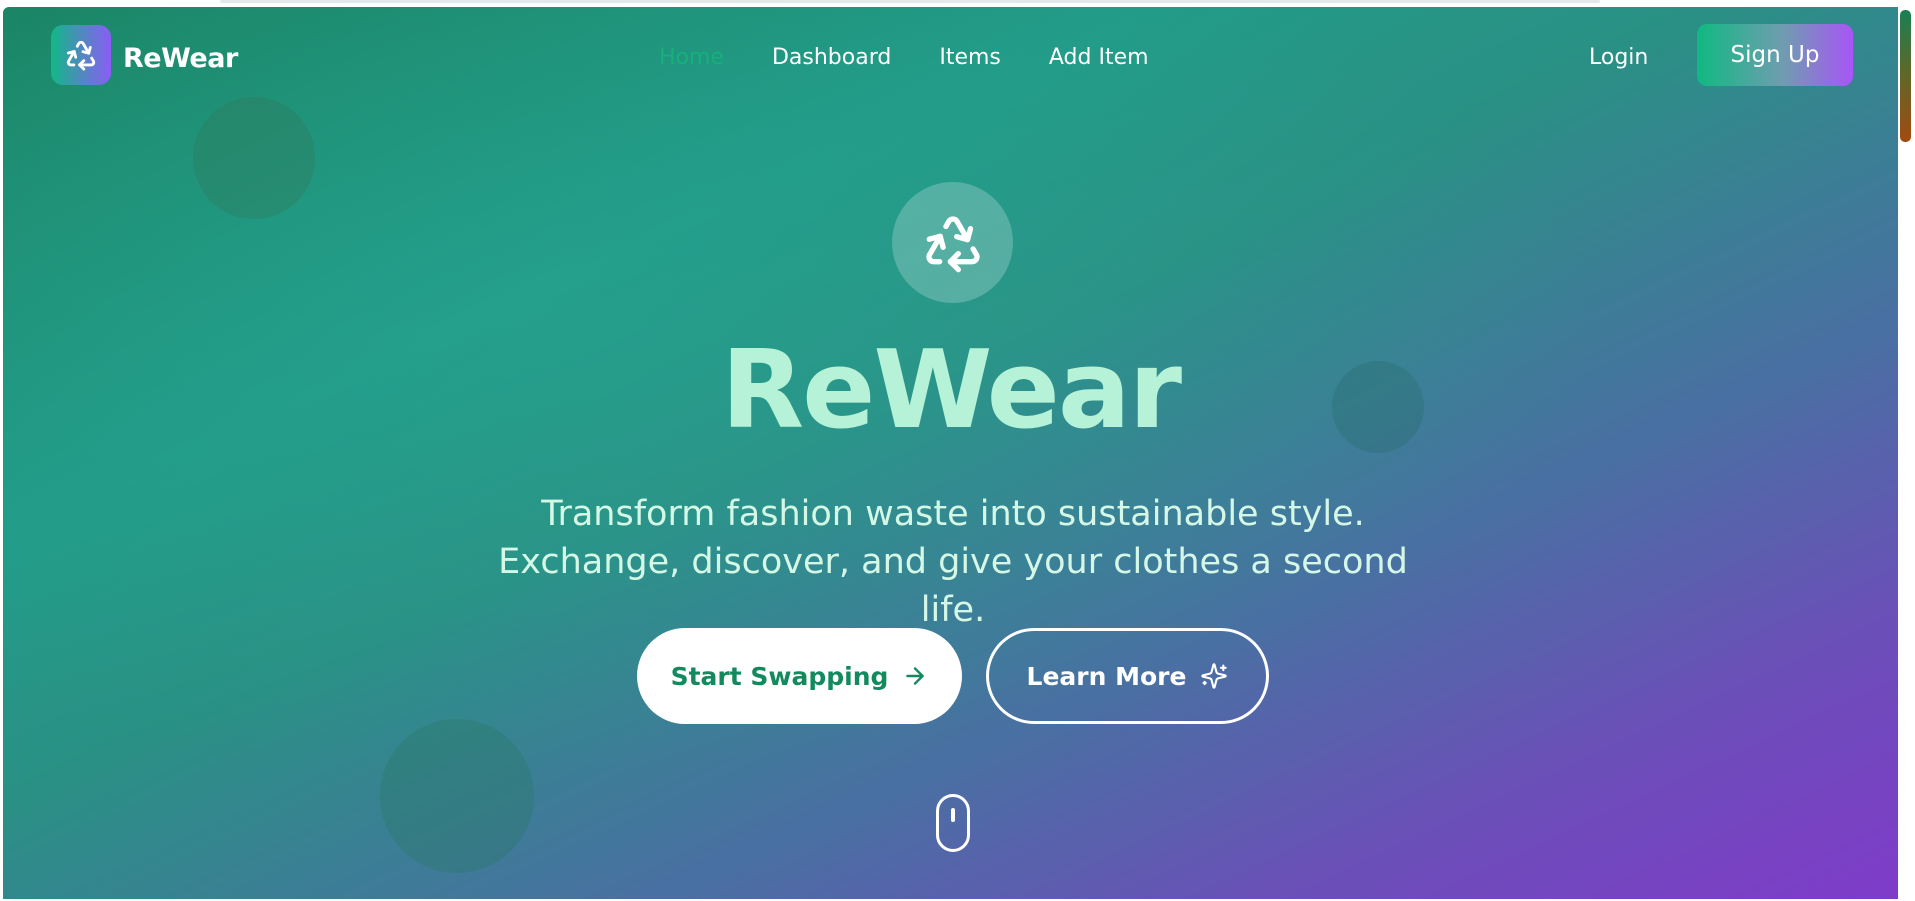 The image size is (1915, 901). Describe the element at coordinates (953, 815) in the screenshot. I see `mouse-wheel` at that location.